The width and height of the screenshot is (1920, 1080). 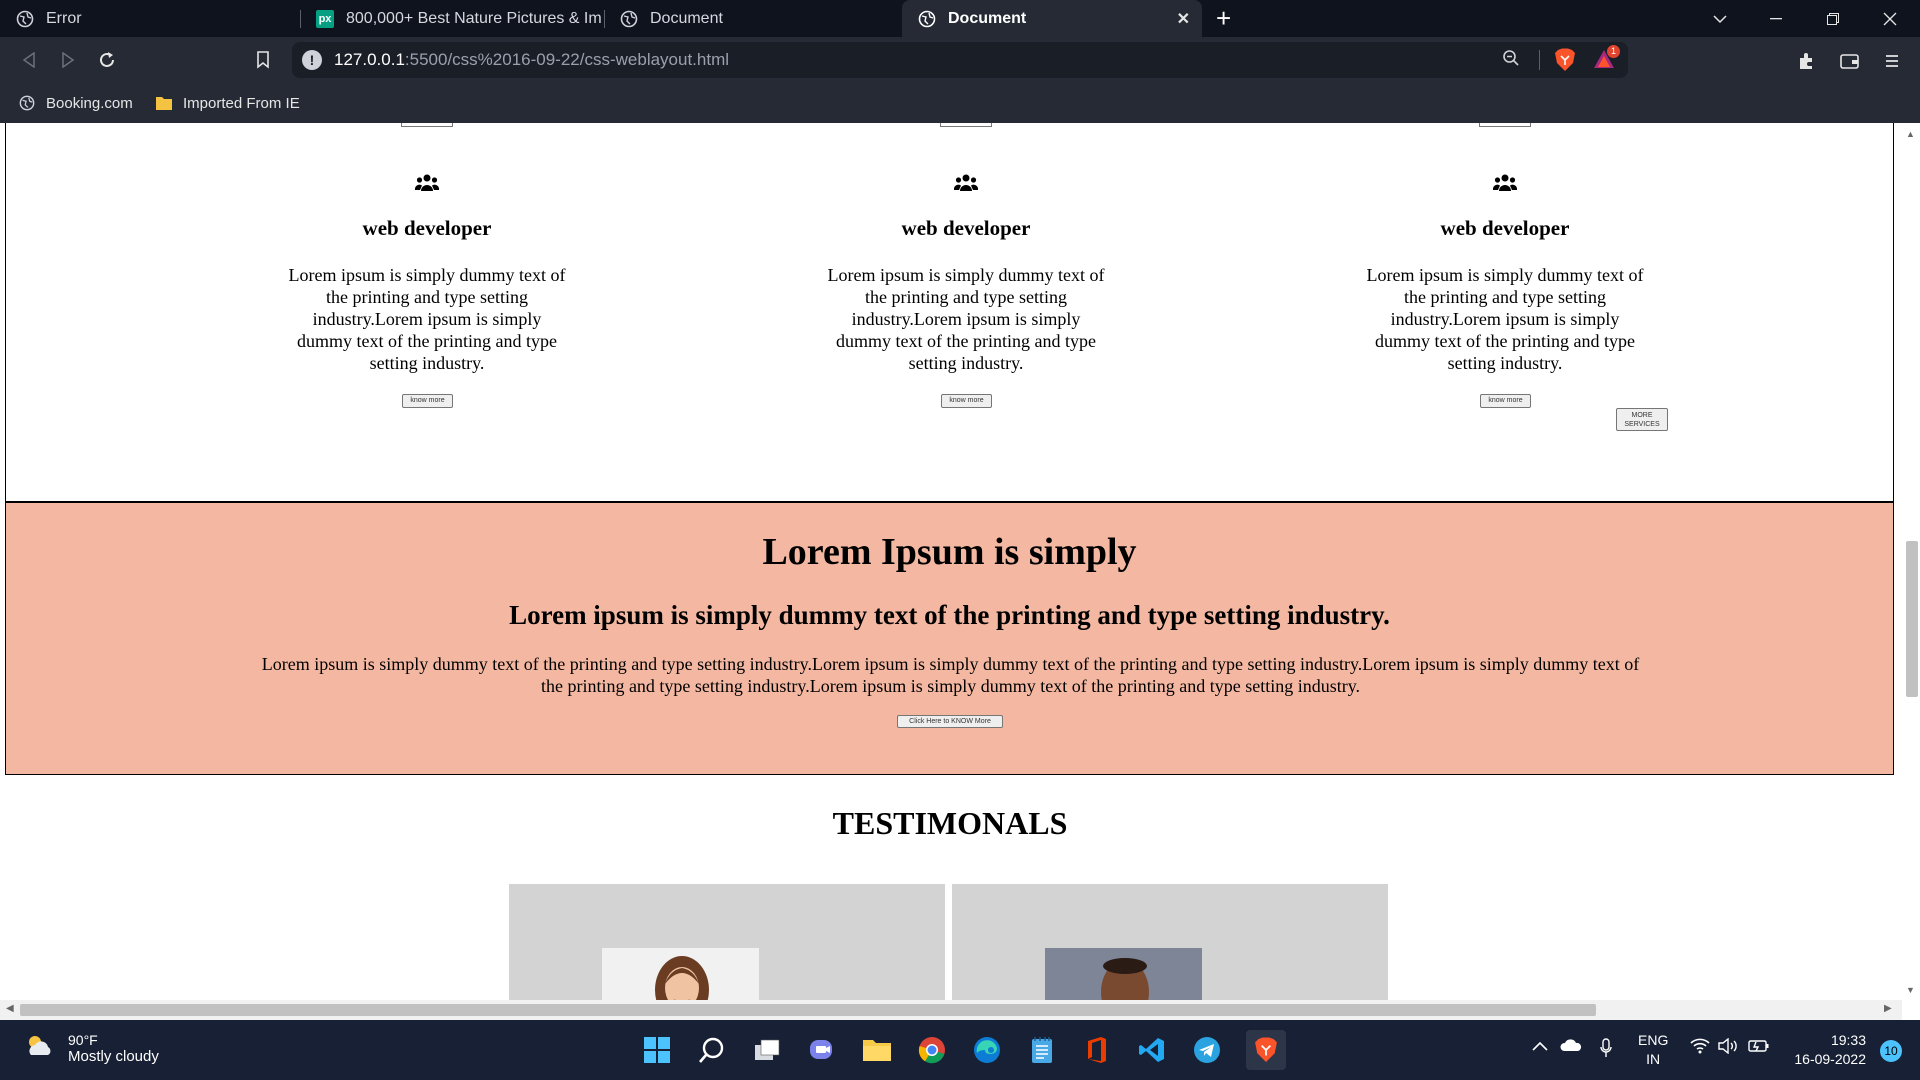 I want to click on forward-button, so click(x=68, y=60).